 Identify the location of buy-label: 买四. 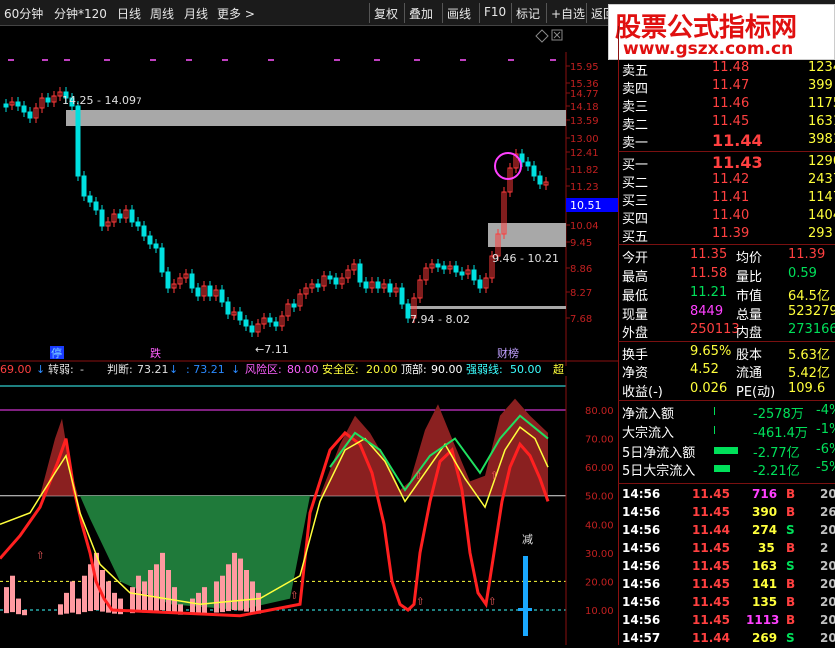
(635, 219).